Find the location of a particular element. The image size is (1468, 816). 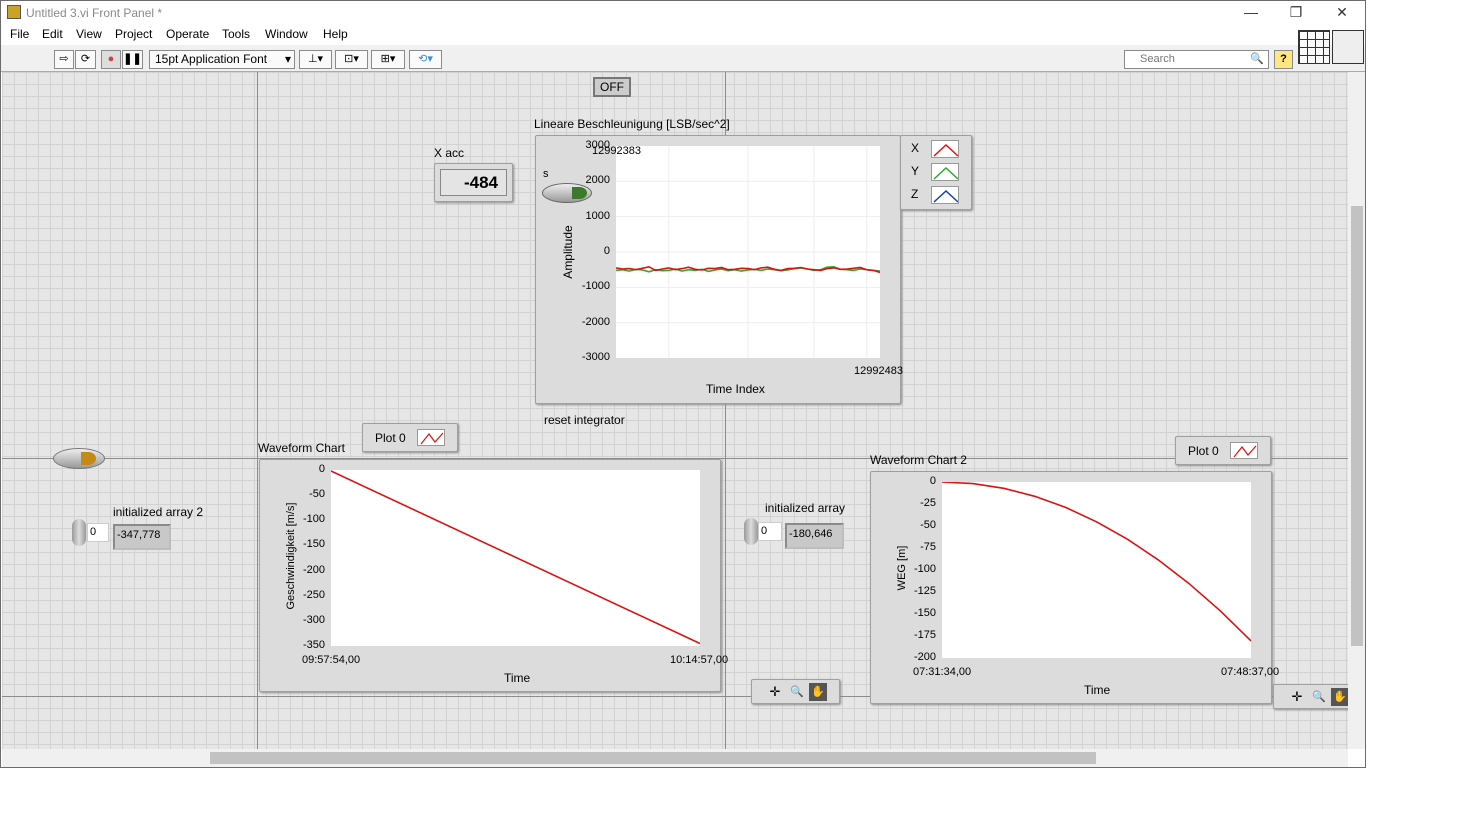

reorder-button: ⟲▾ is located at coordinates (425, 59).